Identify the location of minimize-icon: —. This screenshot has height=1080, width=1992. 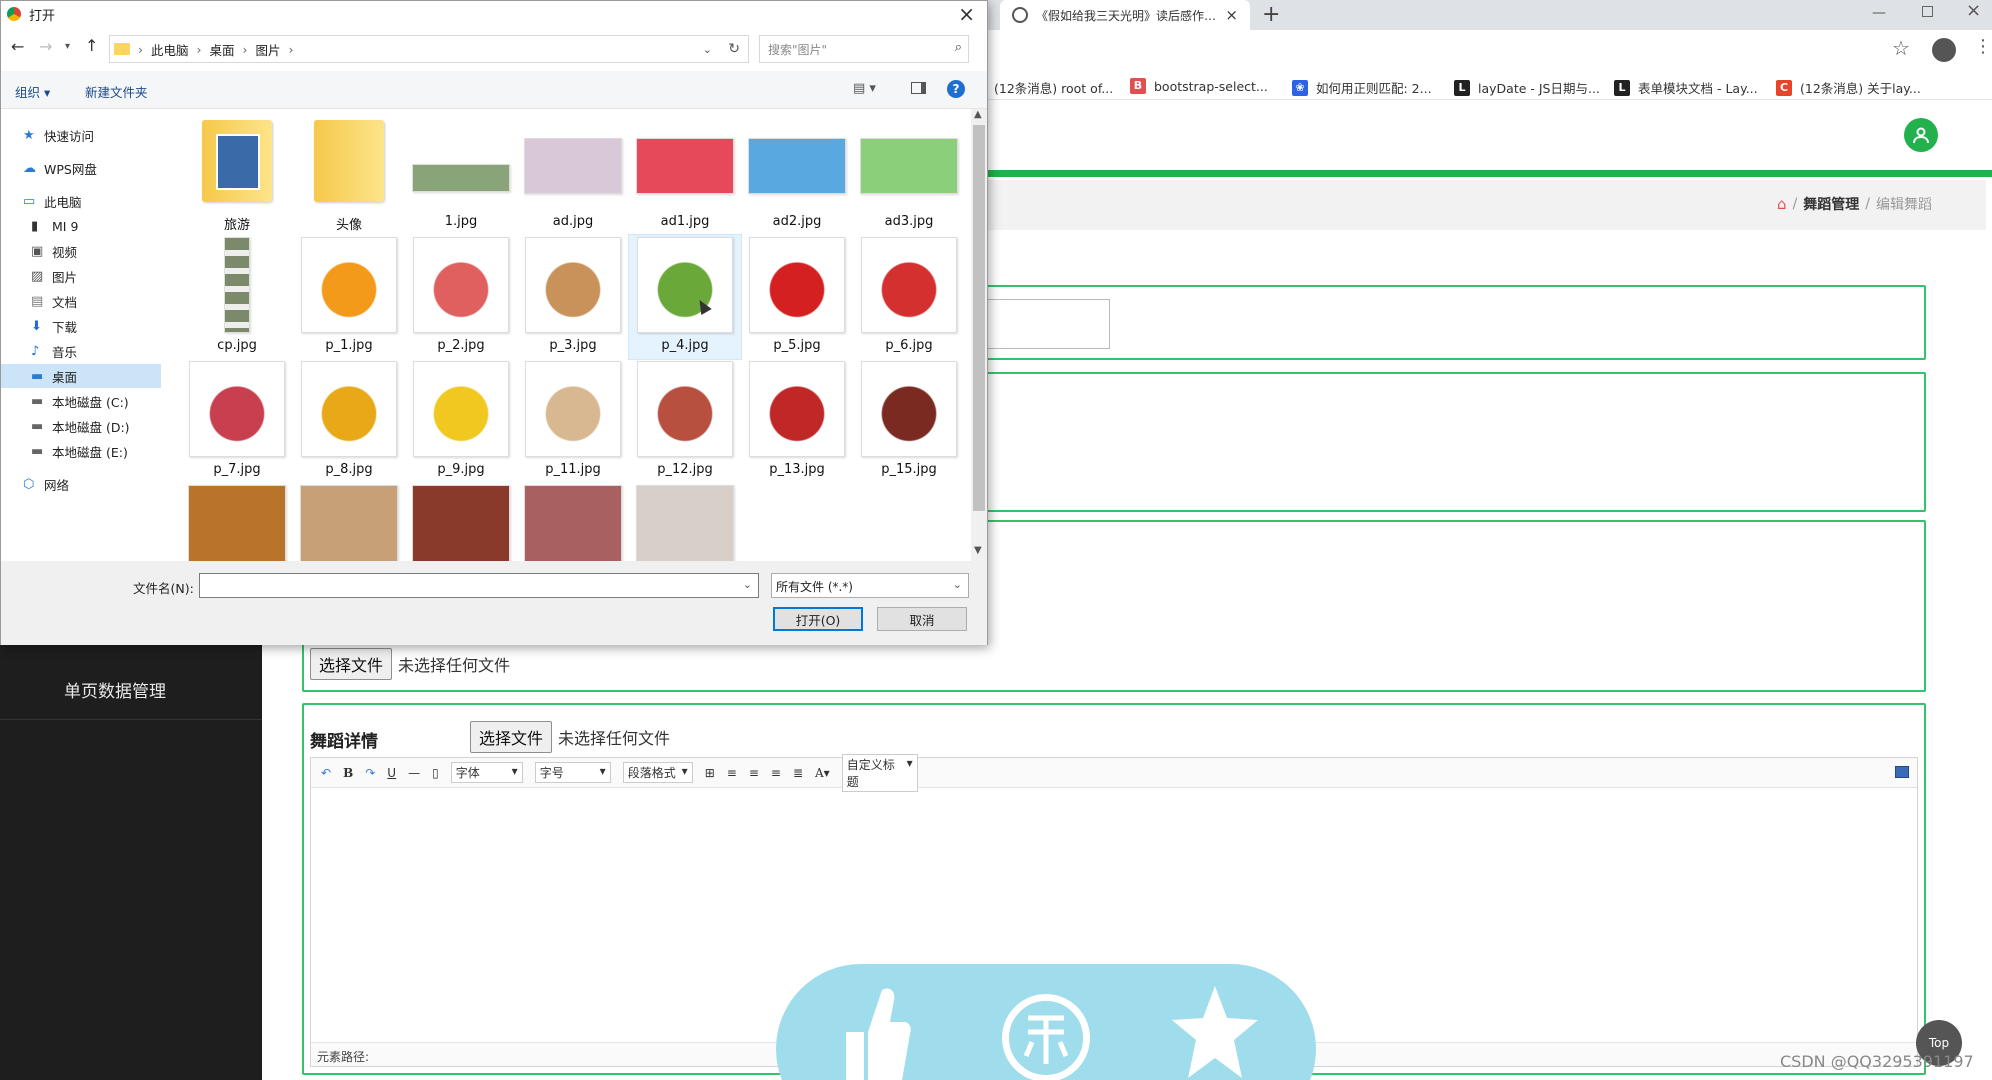
(1879, 13).